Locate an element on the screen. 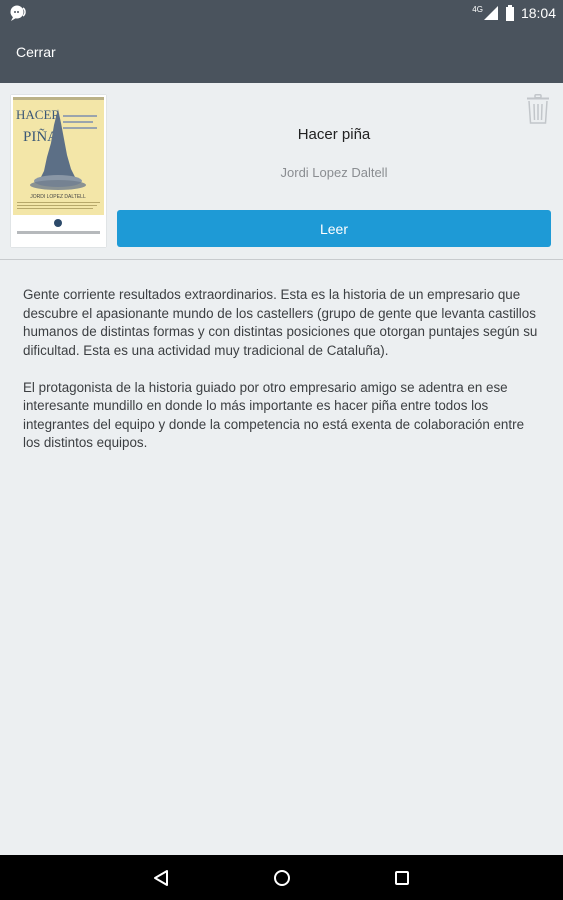 This screenshot has height=900, width=563. book-cover: HACER PIÑA JORDI LOPEZ DALTELL is located at coordinates (58, 171).